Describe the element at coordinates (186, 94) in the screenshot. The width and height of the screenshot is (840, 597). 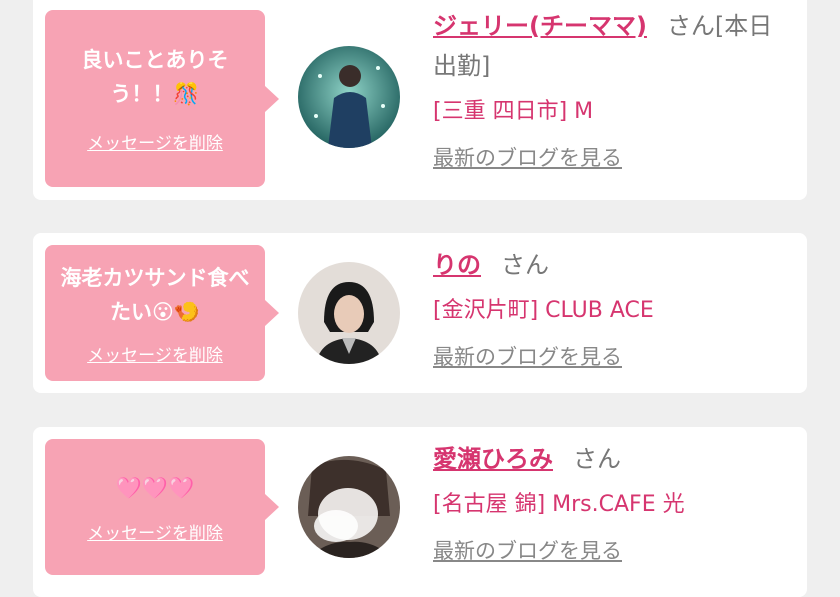
I see `party-emoji-icon: 🎊` at that location.